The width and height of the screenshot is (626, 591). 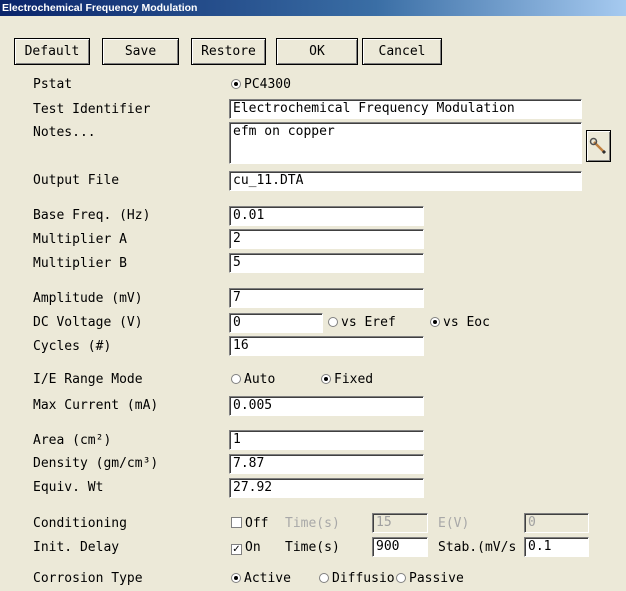 I want to click on area-input: 1, so click(x=326, y=440).